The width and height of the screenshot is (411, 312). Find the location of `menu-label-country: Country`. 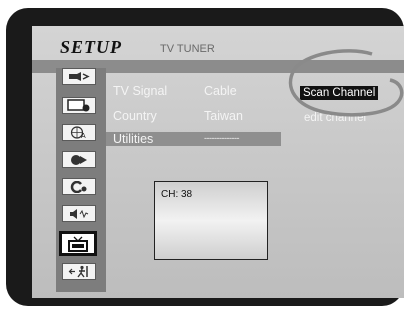

menu-label-country: Country is located at coordinates (135, 116).